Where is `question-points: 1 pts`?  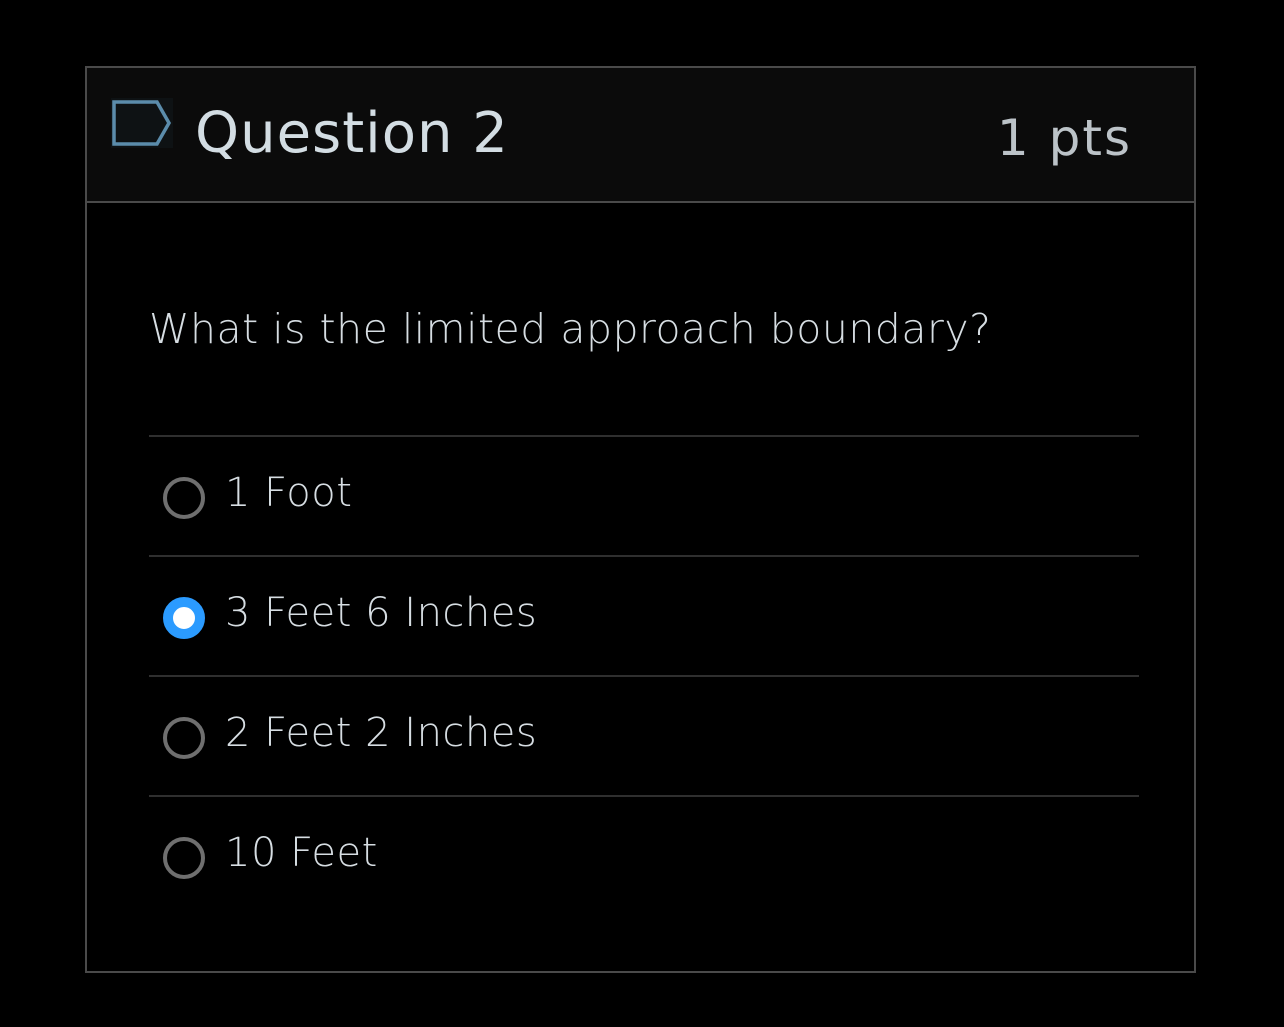 question-points: 1 pts is located at coordinates (1064, 138).